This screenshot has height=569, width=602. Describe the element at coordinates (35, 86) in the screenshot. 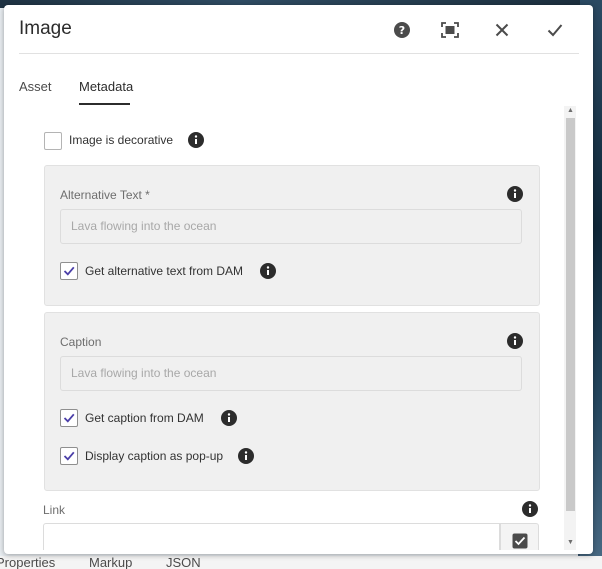

I see `tab-asset: Asset` at that location.